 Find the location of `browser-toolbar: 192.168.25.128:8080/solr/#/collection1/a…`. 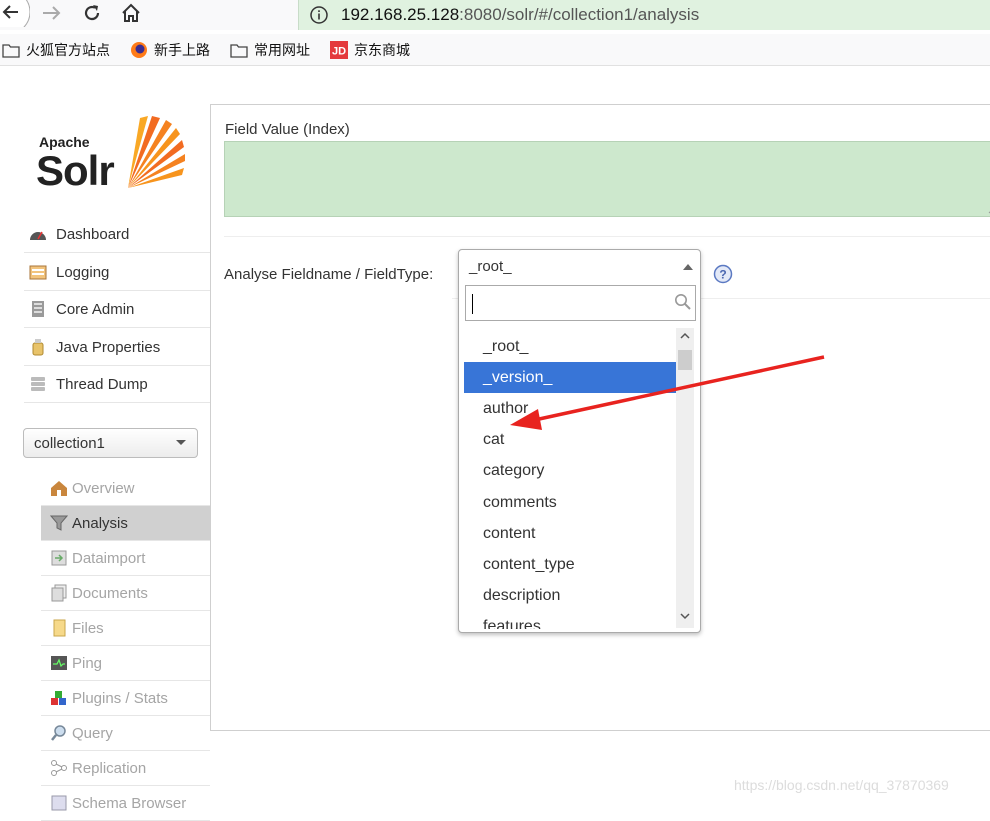

browser-toolbar: 192.168.25.128:8080/solr/#/collection1/a… is located at coordinates (495, 15).